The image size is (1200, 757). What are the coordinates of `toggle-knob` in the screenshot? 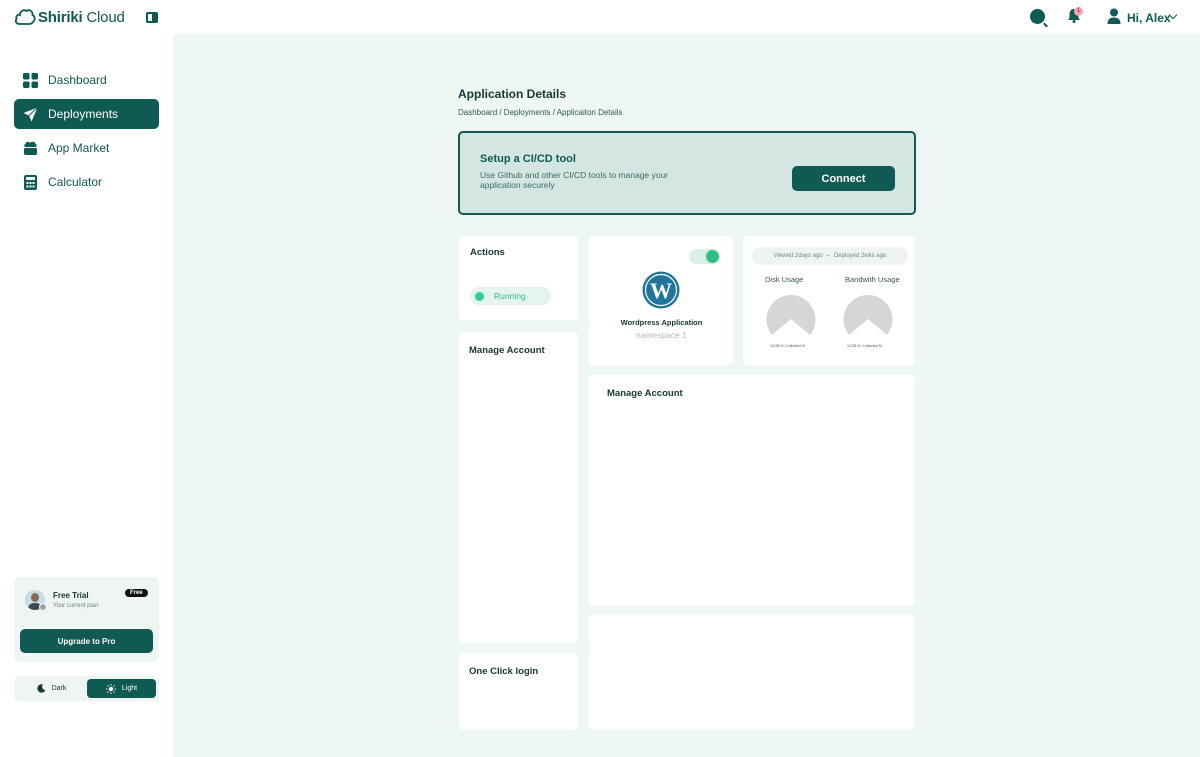 It's located at (712, 256).